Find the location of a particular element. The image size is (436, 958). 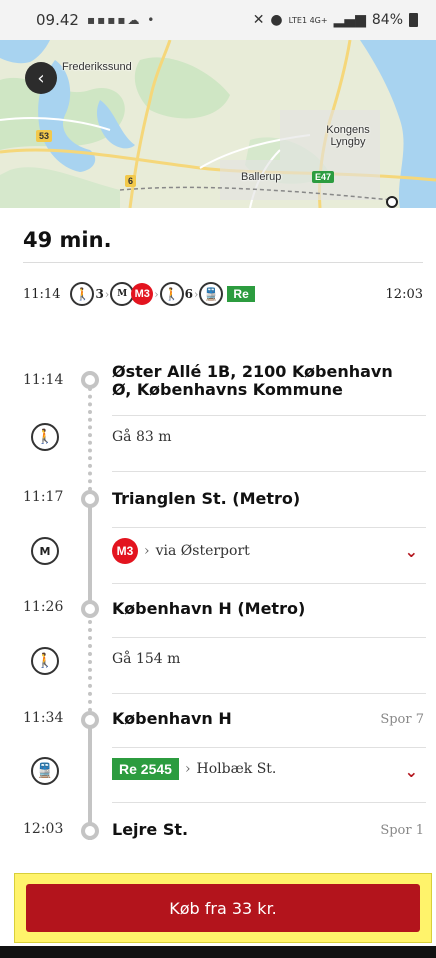

train-line-badge: Re is located at coordinates (241, 294).